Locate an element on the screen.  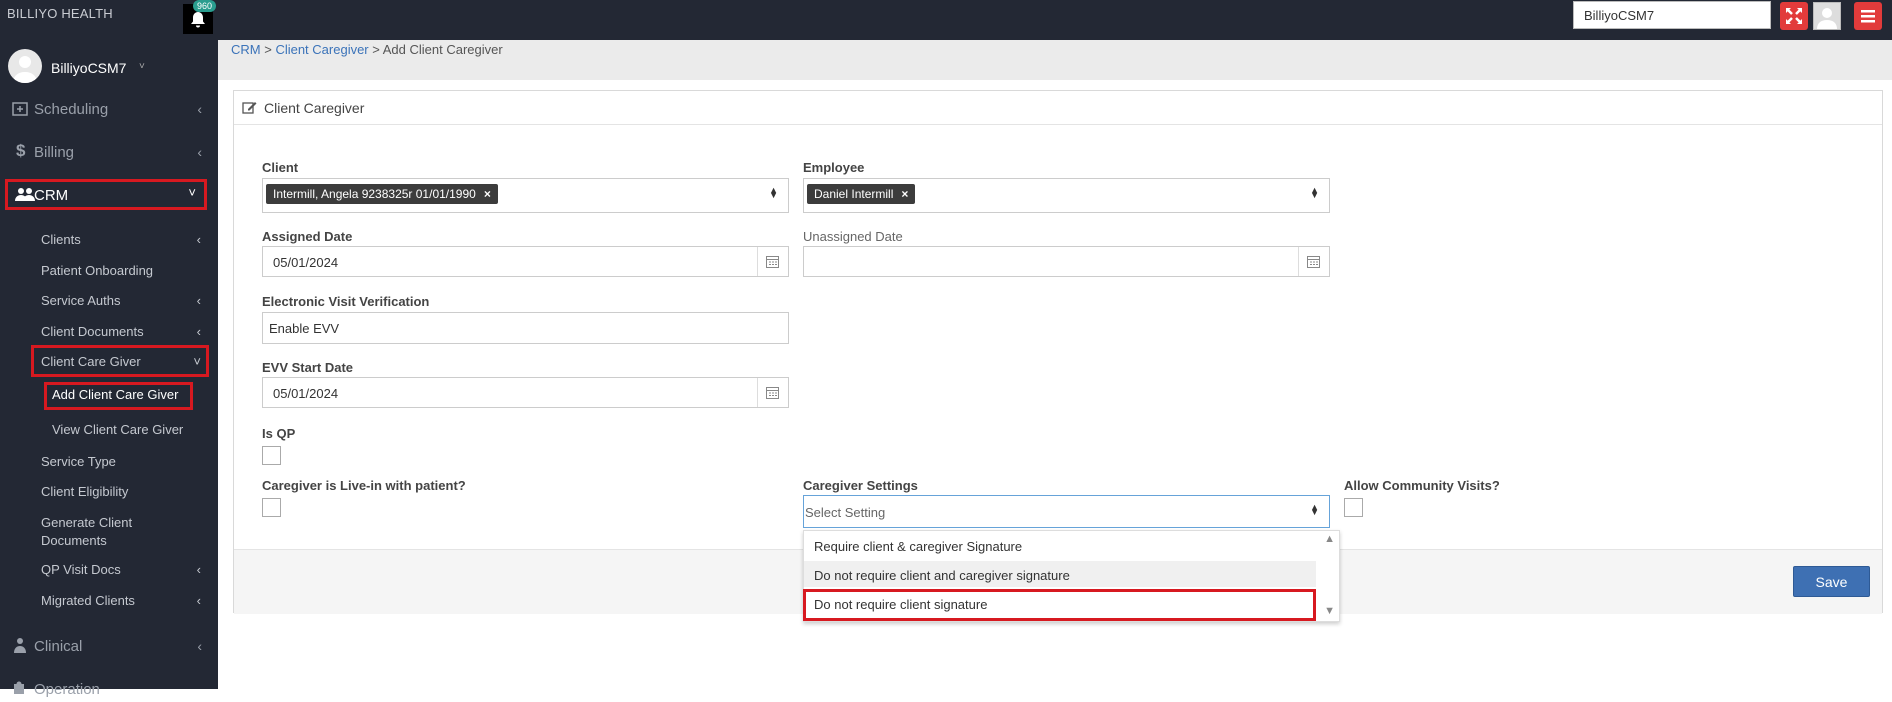
breadcrumb-current: Add Client Caregiver is located at coordinates (442, 49).